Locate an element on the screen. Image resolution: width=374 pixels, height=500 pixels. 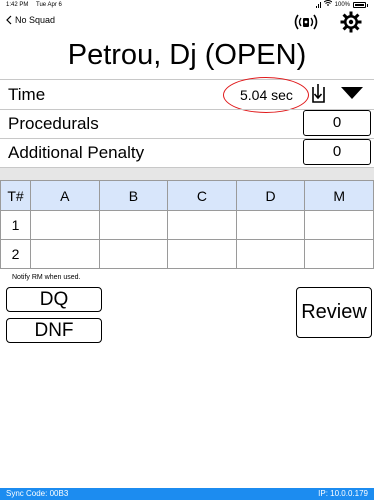
wifi-icon is located at coordinates (327, 5).